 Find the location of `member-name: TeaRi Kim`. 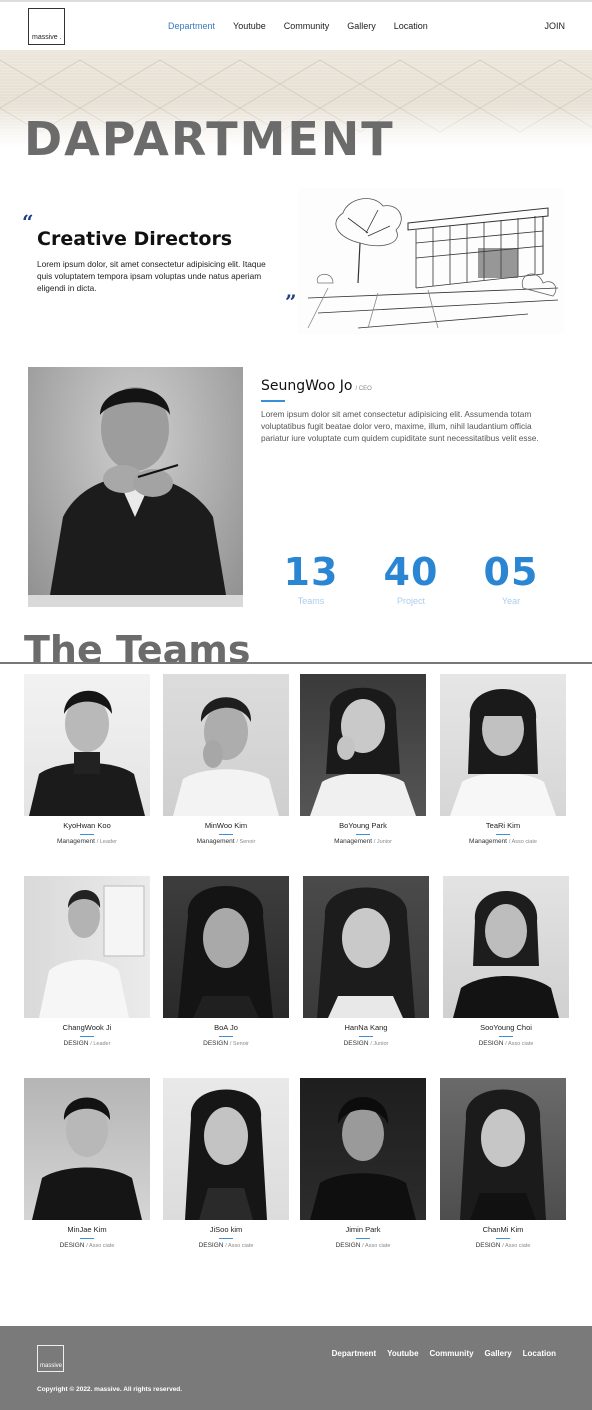

member-name: TeaRi Kim is located at coordinates (503, 825).